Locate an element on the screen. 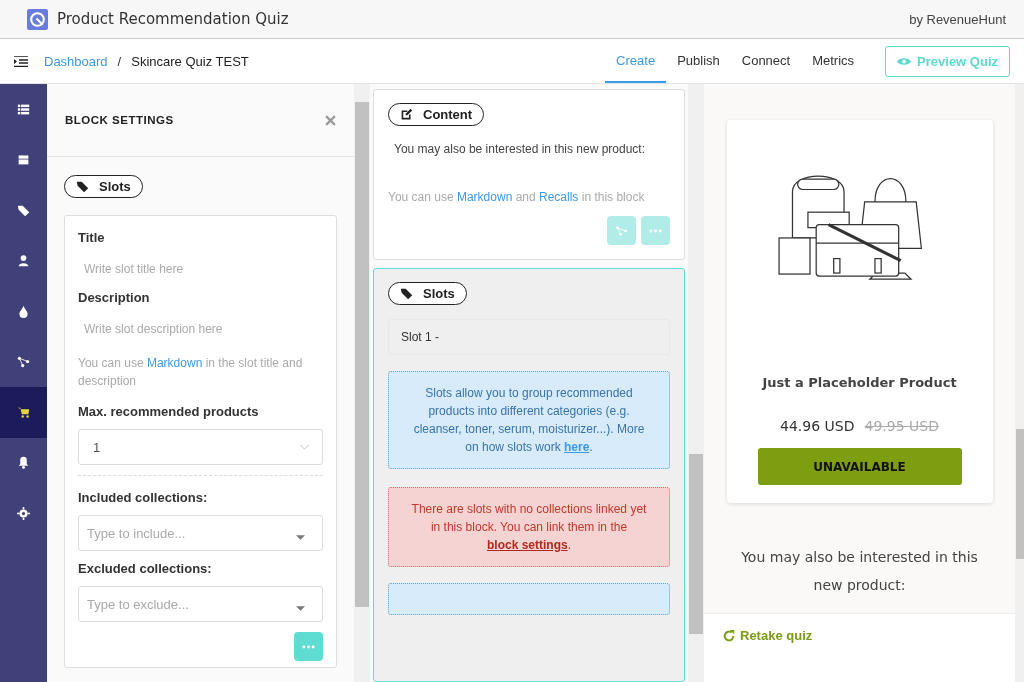 The height and width of the screenshot is (682, 1024). list-icon is located at coordinates (23, 109).